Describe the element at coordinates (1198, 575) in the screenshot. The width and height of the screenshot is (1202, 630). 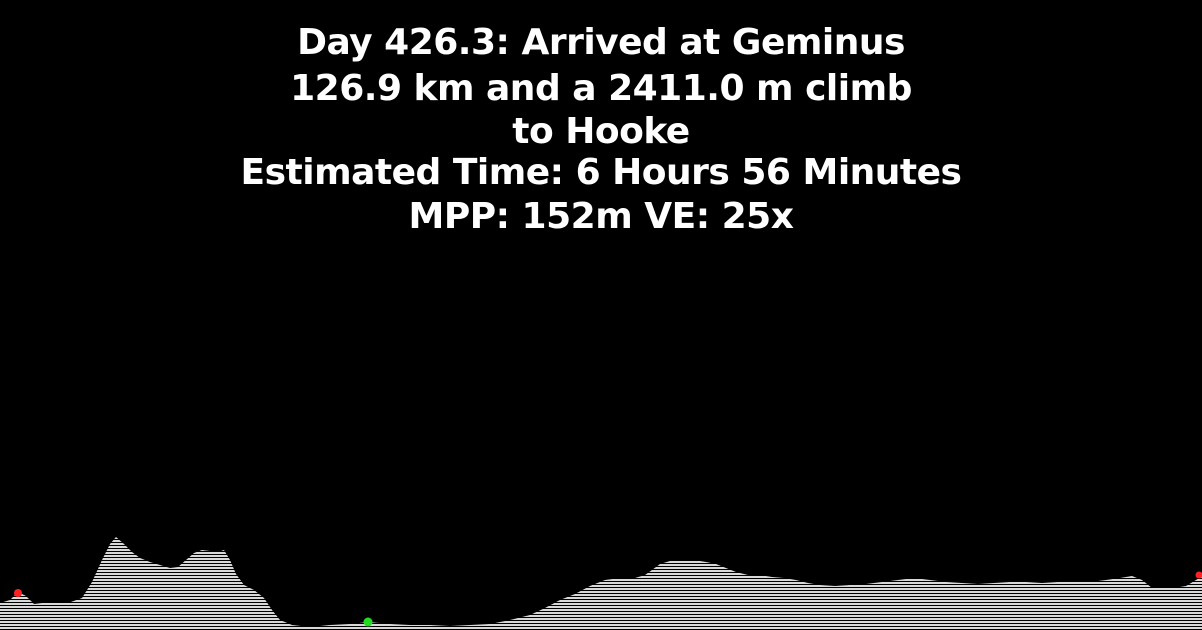
I see `end-marker` at that location.